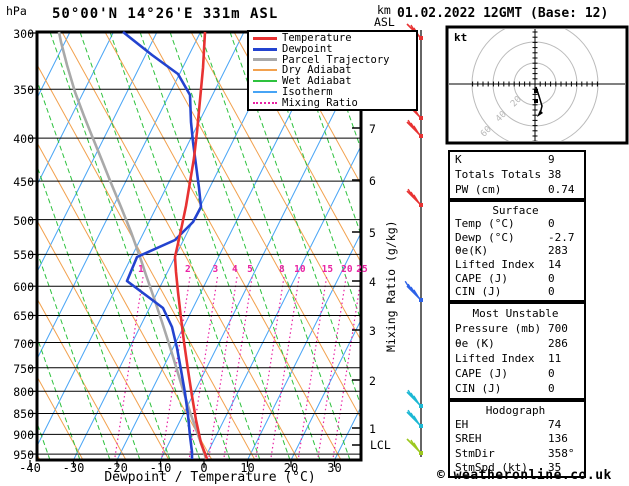 The height and width of the screenshot is (486, 629). I want to click on mixing-tick-10: 10, so click(300, 269).